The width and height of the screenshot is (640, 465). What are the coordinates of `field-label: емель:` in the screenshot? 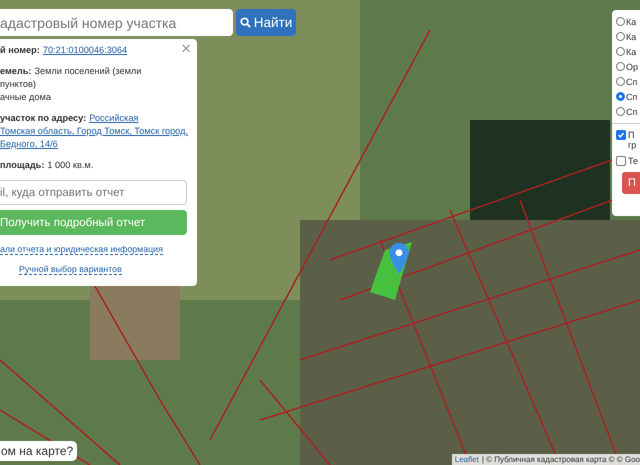 It's located at (16, 71).